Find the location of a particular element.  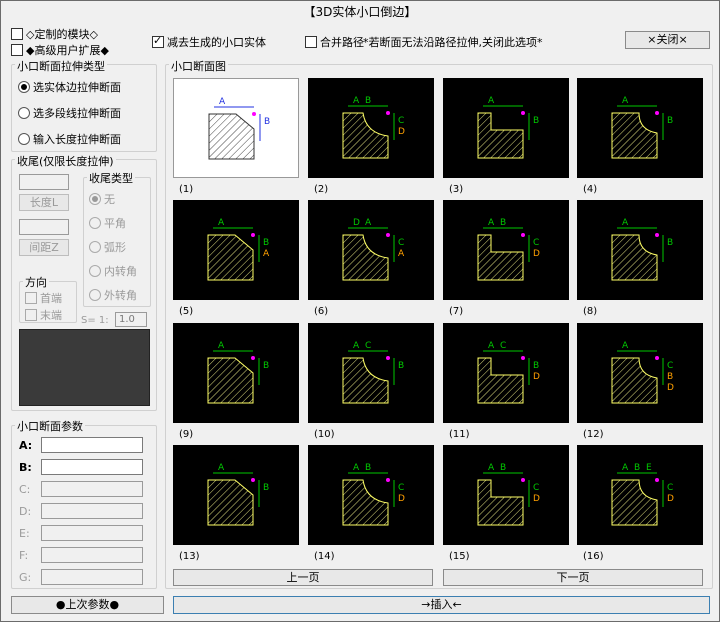

section-thumbnail: A B (3) is located at coordinates (506, 137).